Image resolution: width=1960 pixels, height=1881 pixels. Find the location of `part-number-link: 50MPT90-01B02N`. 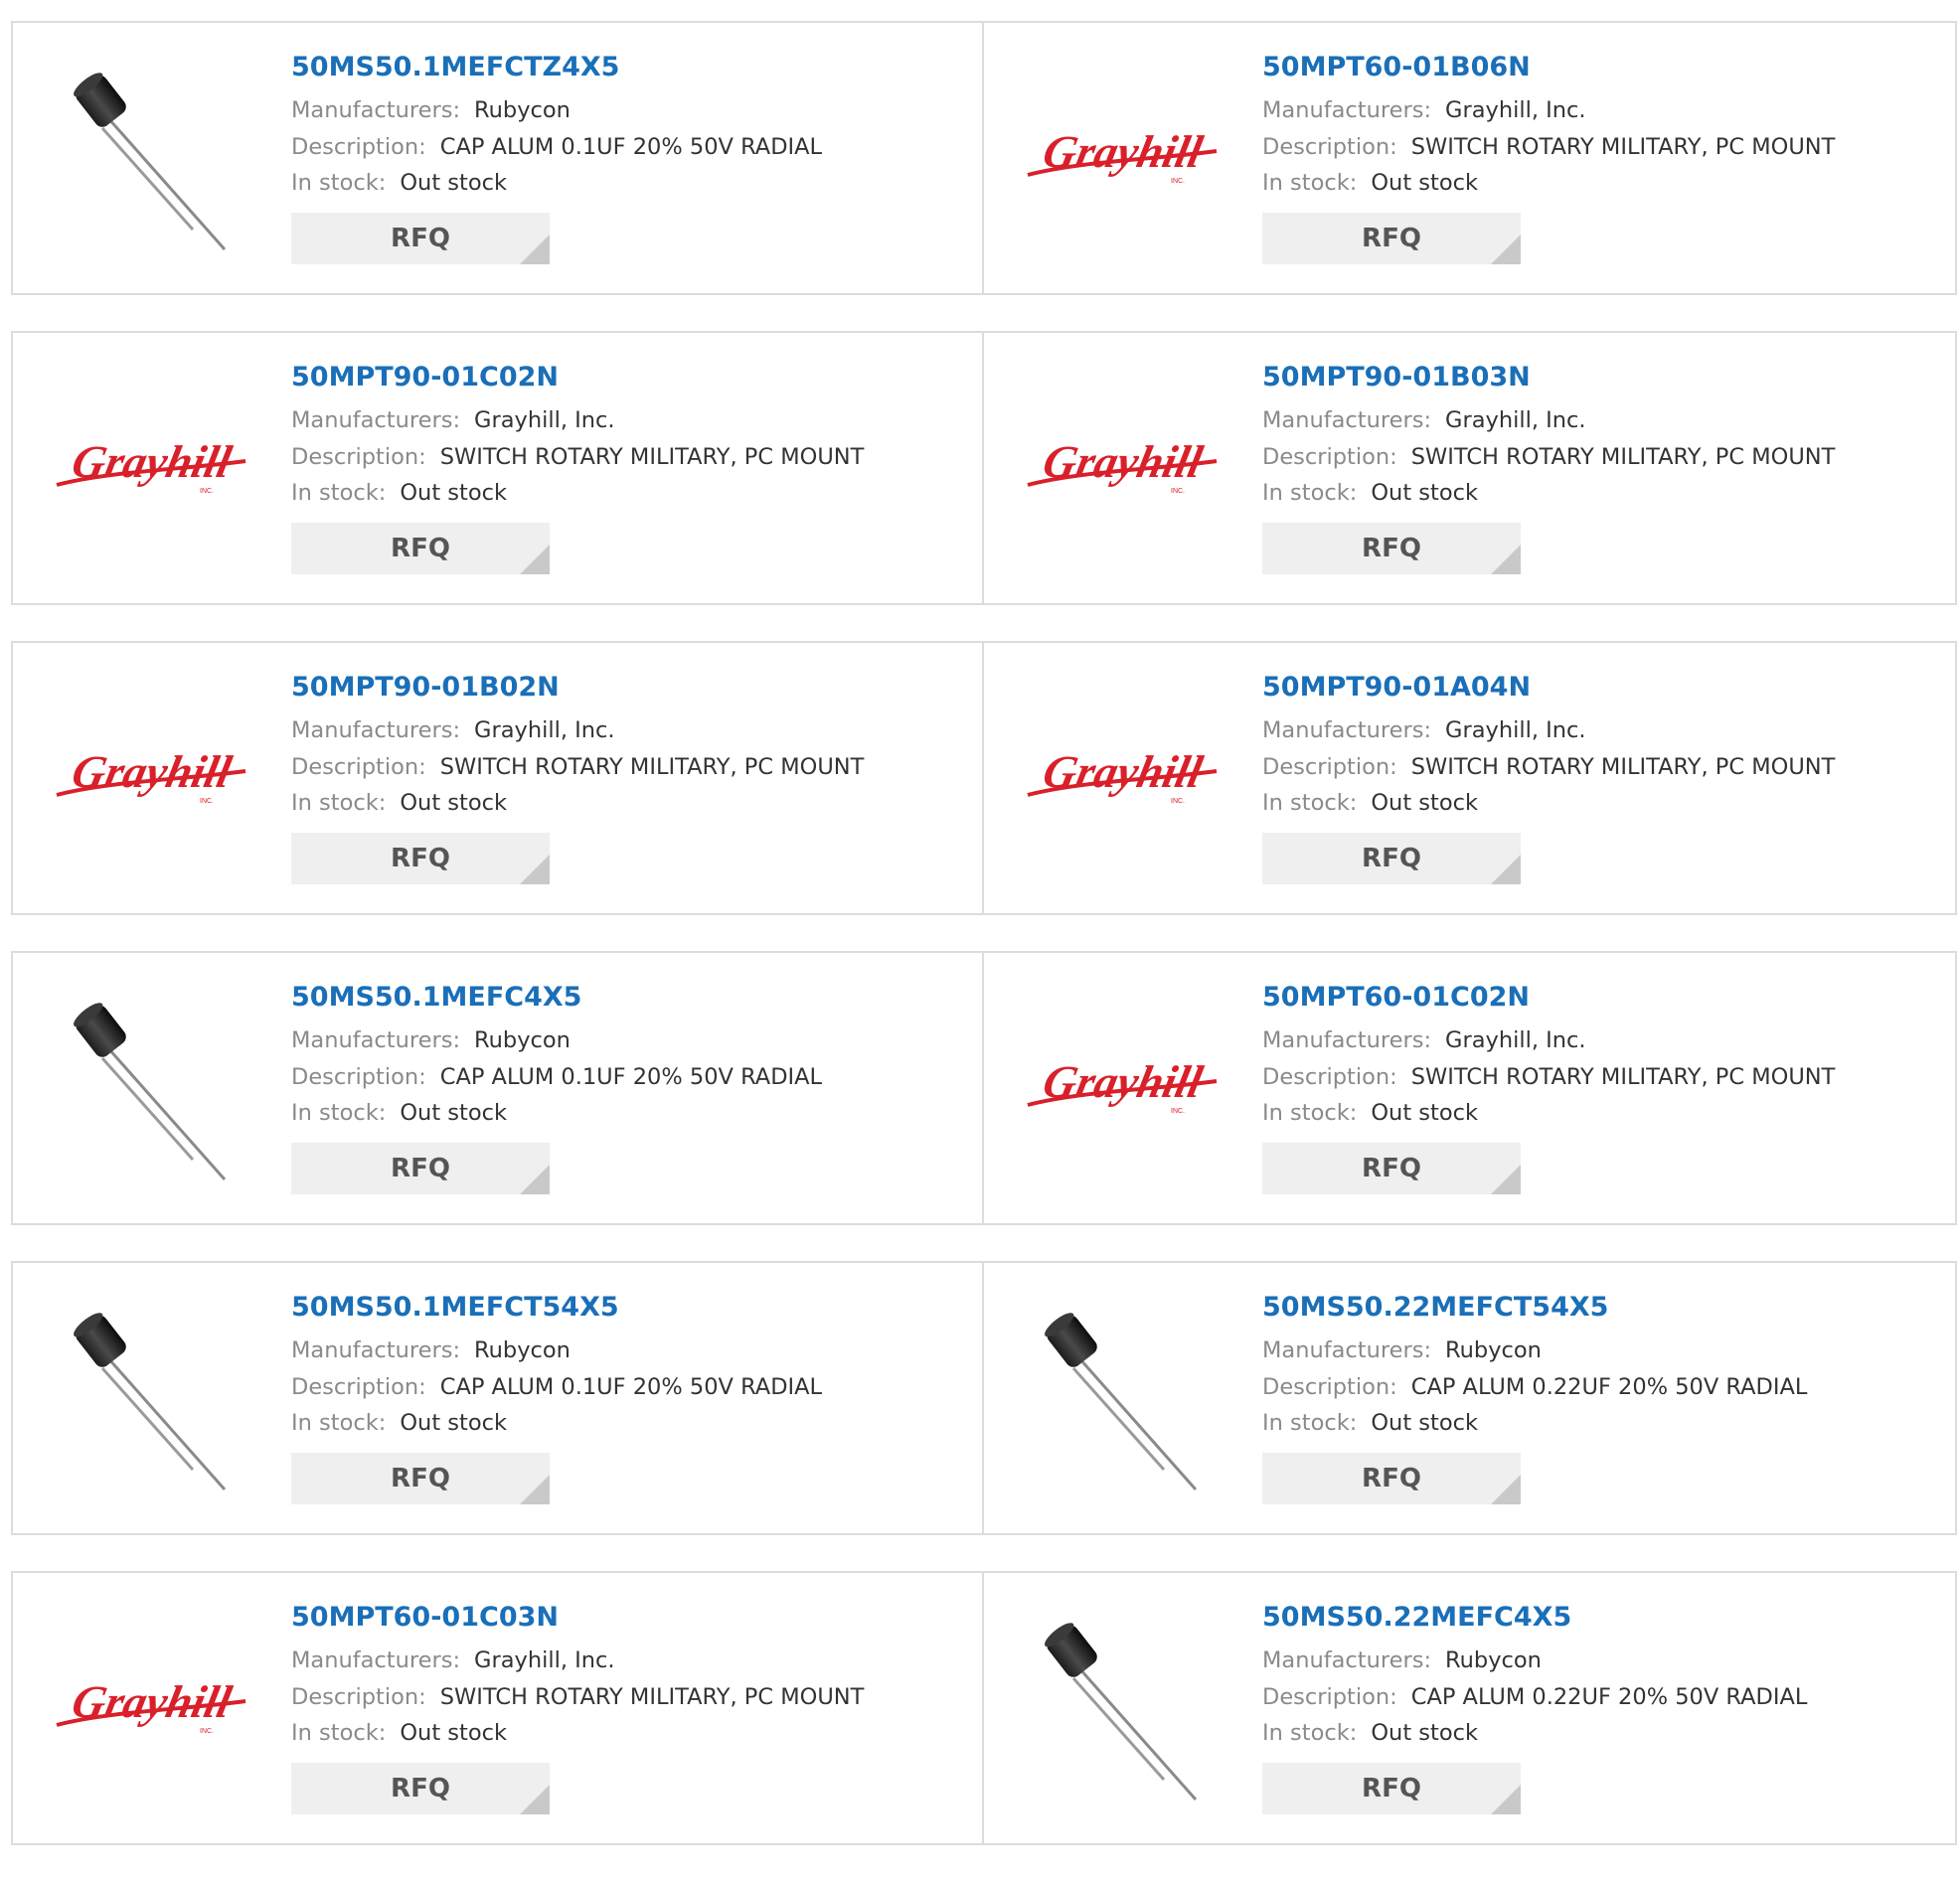

part-number-link: 50MPT90-01B02N is located at coordinates (631, 688).